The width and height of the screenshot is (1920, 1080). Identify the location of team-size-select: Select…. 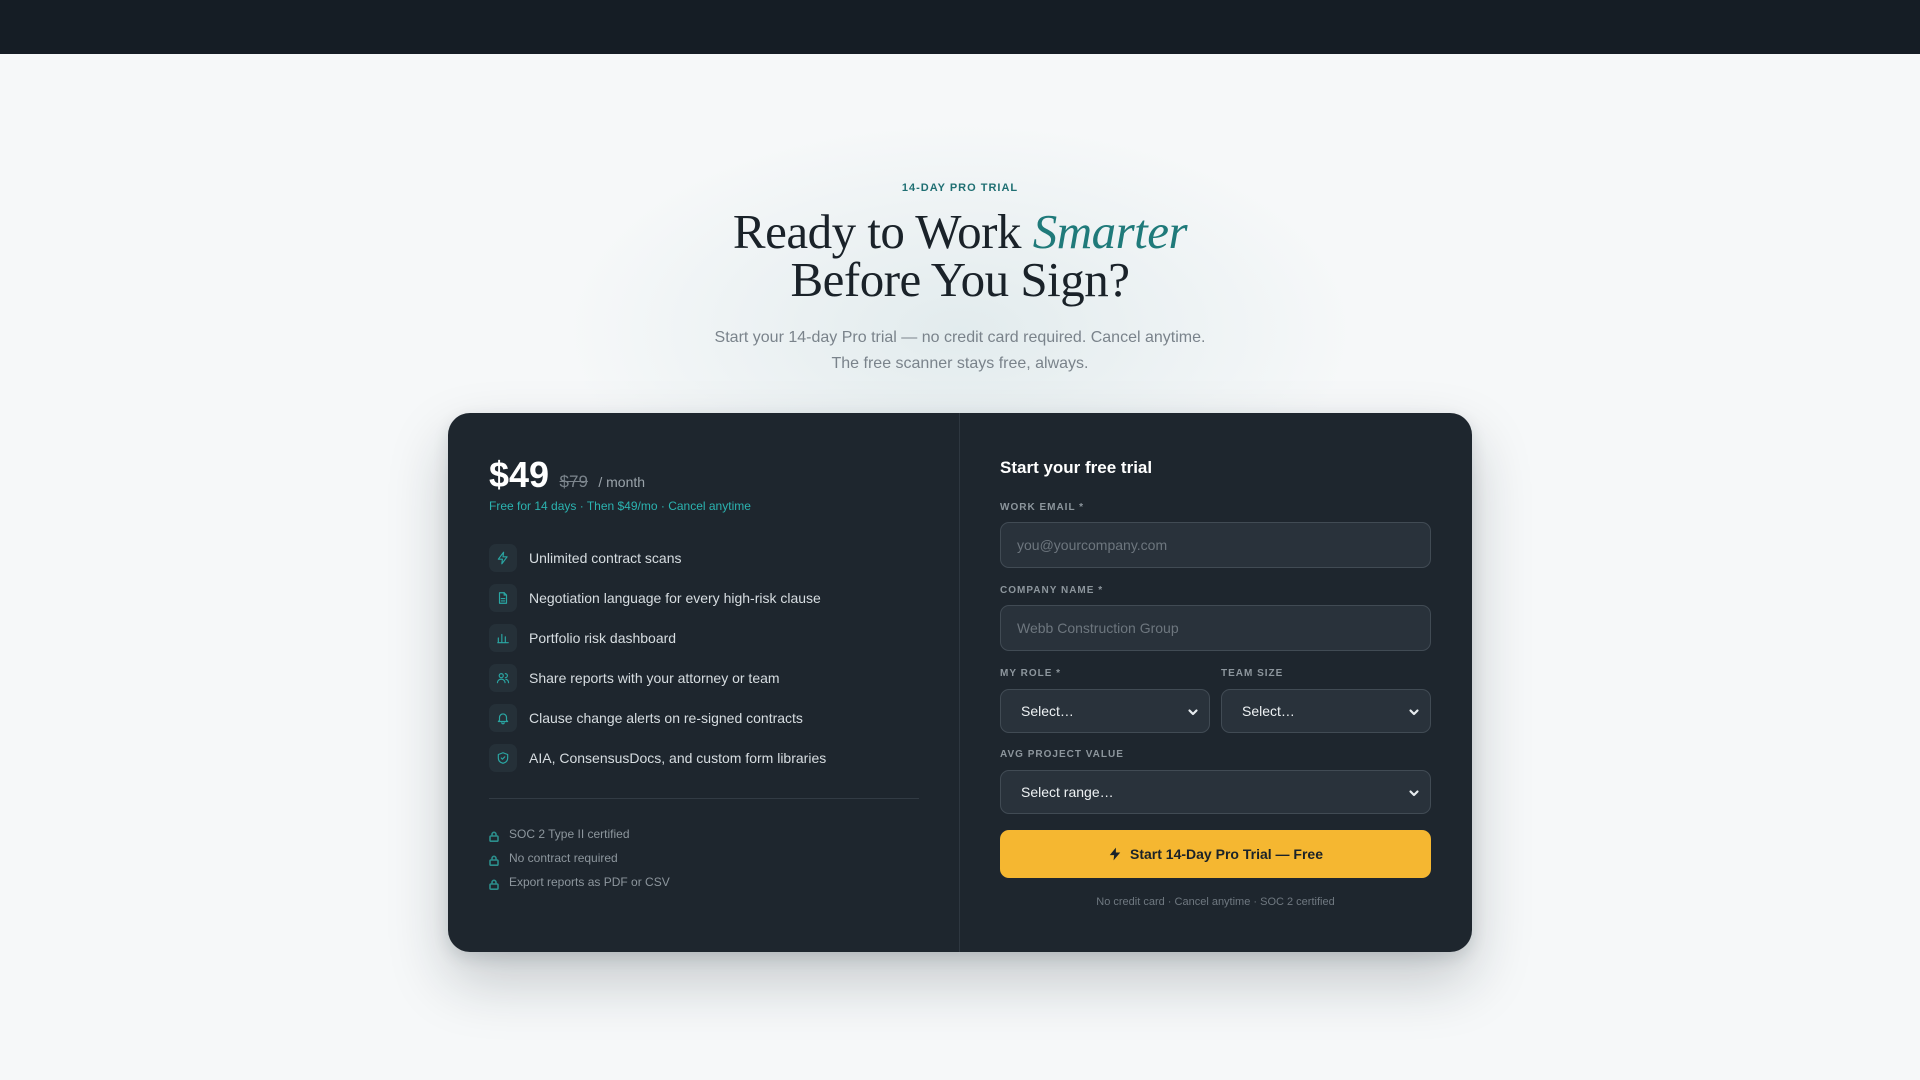
(1326, 711).